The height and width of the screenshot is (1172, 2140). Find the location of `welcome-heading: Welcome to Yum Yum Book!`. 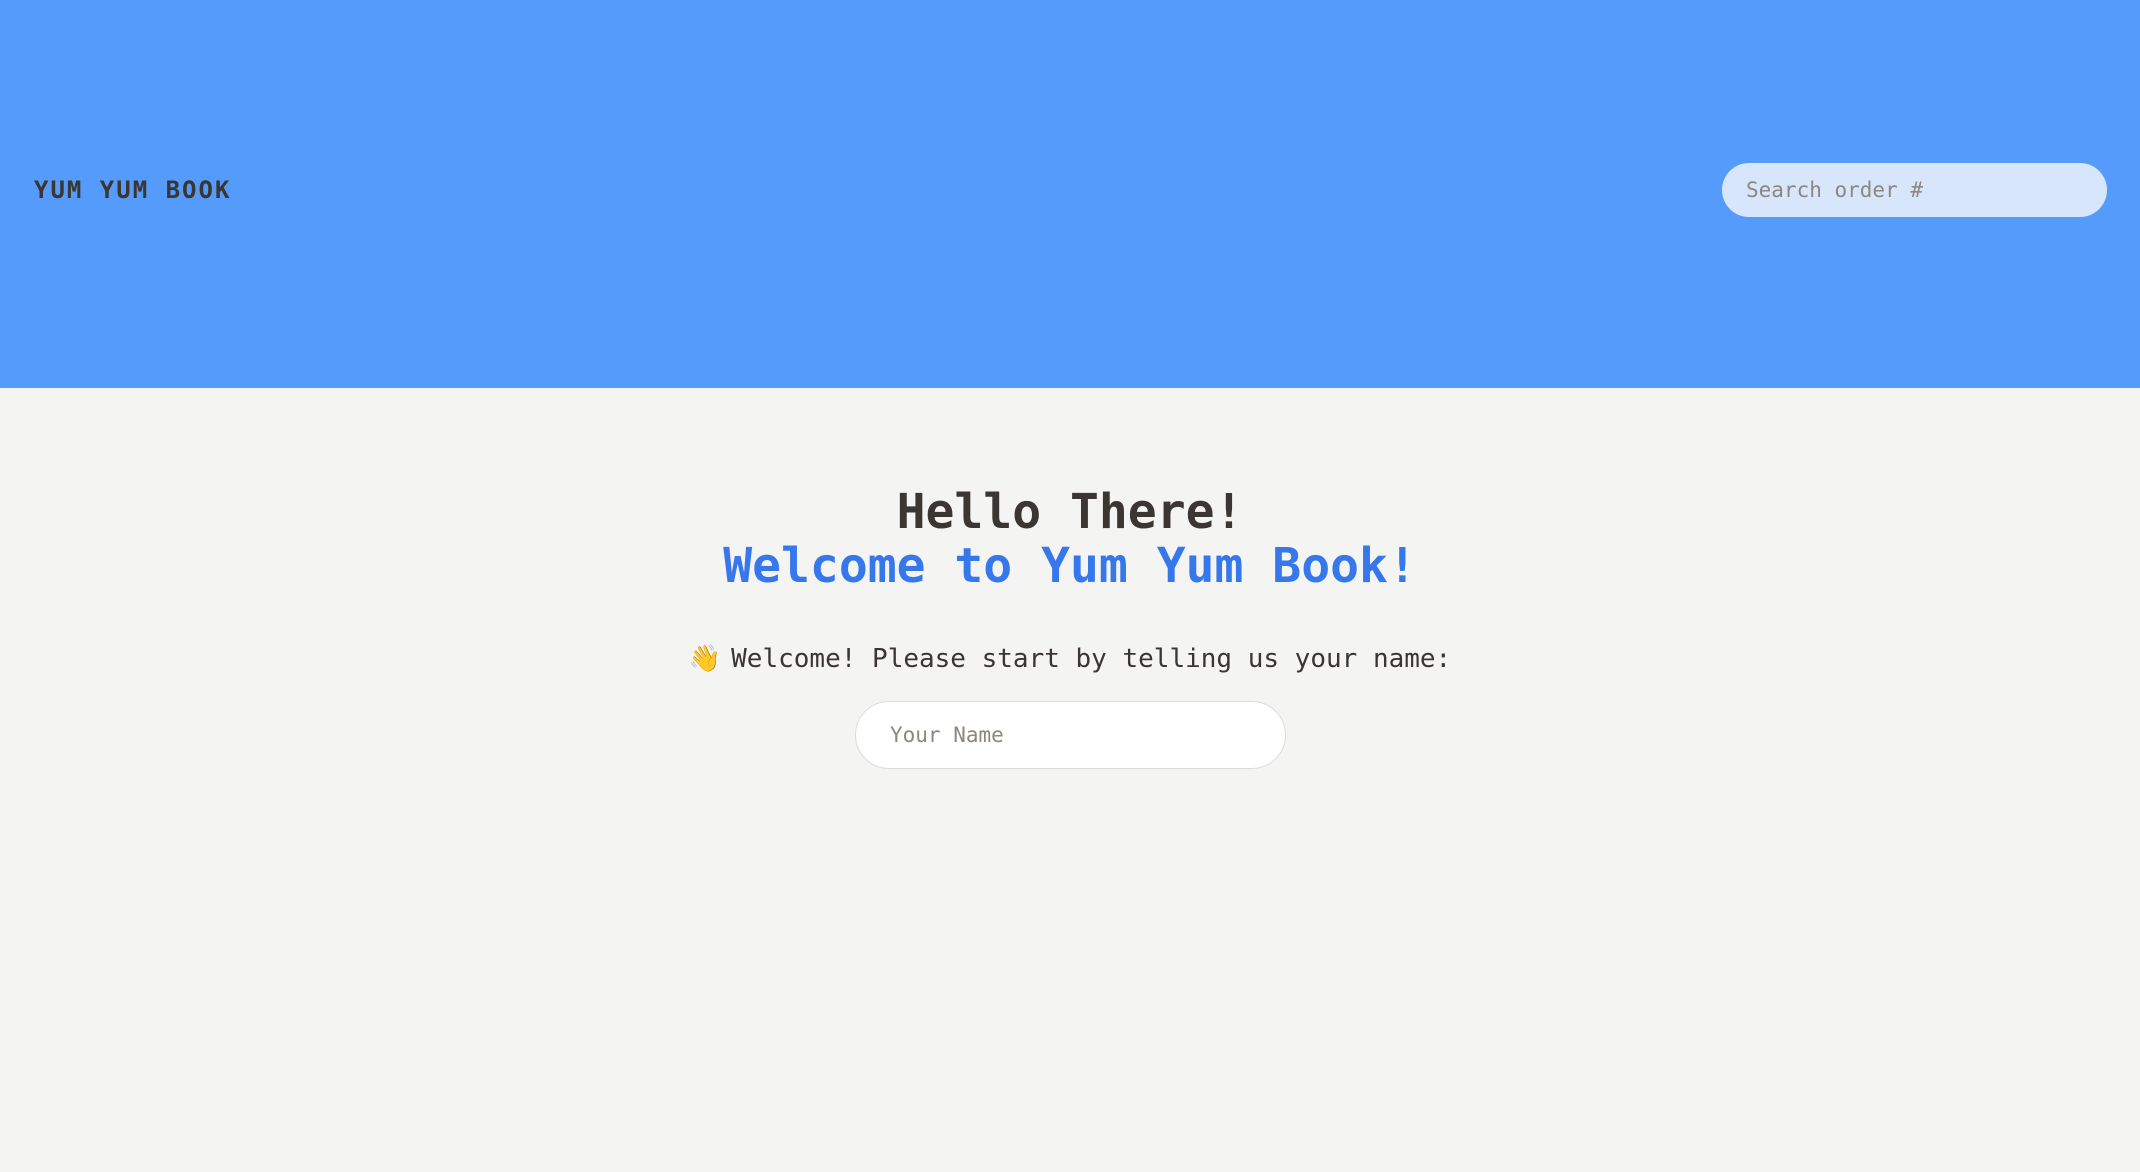

welcome-heading: Welcome to Yum Yum Book! is located at coordinates (1070, 566).